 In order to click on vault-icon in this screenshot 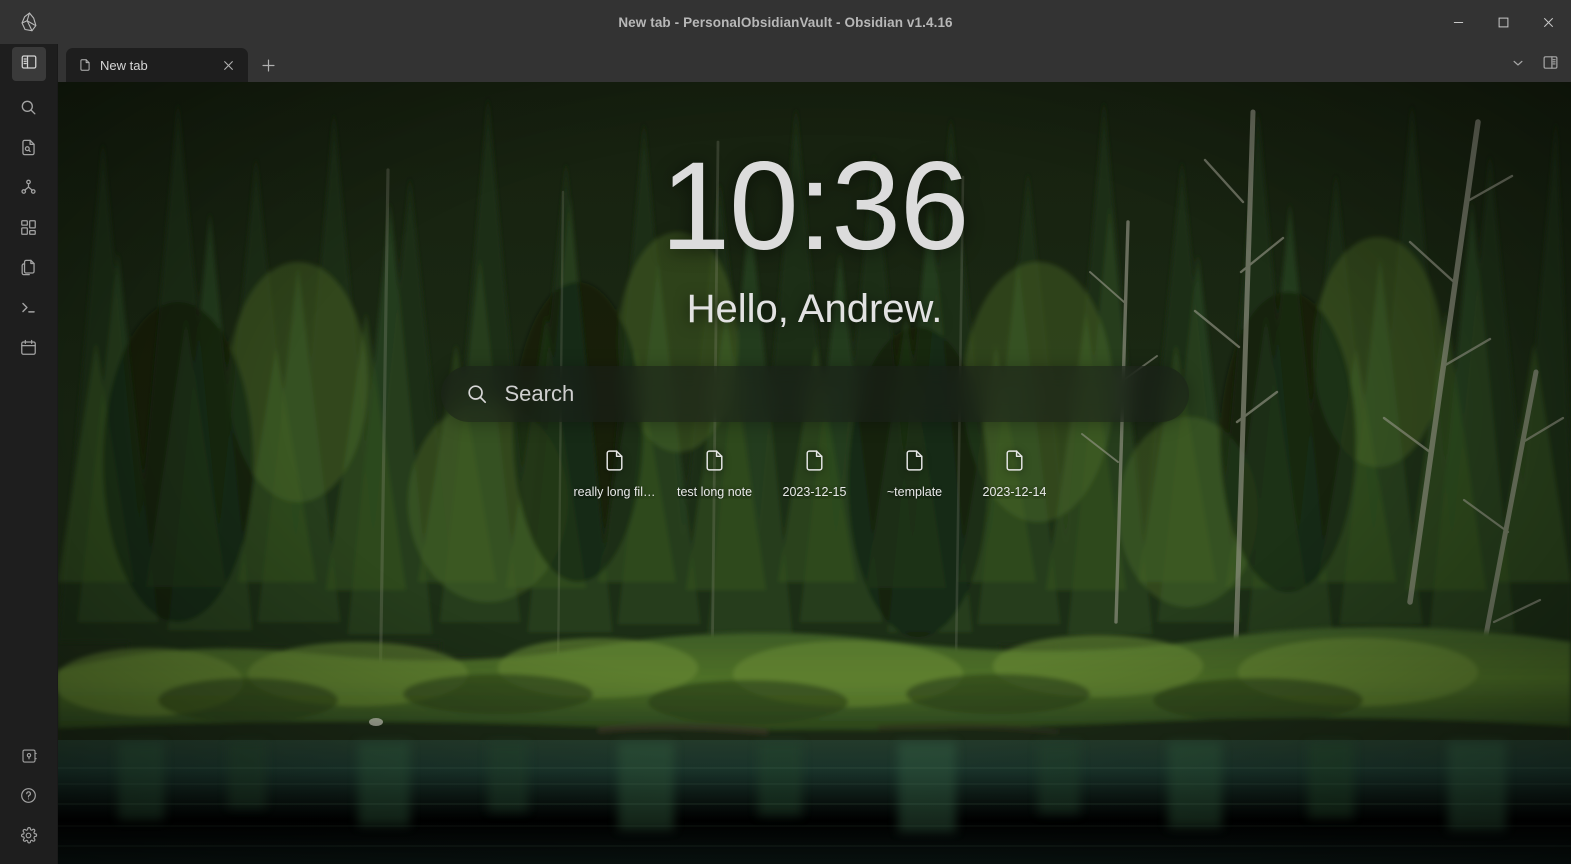, I will do `click(29, 758)`.